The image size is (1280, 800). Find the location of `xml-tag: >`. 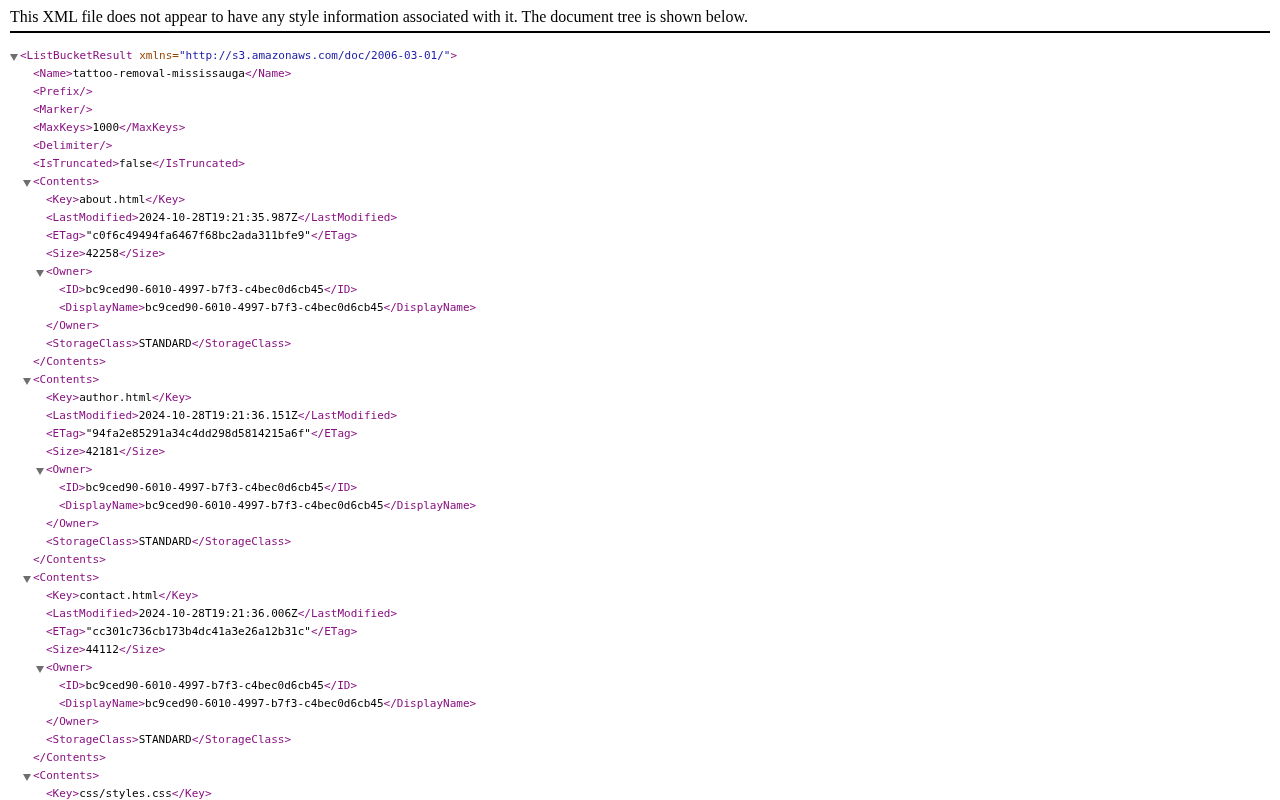

xml-tag: > is located at coordinates (454, 55).